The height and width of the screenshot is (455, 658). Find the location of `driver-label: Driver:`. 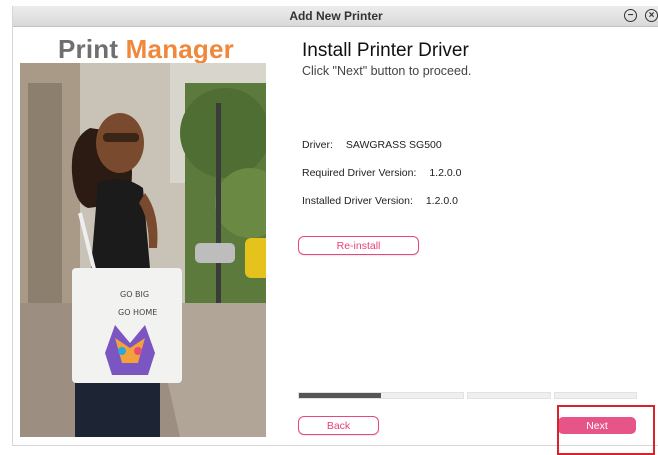

driver-label: Driver: is located at coordinates (317, 145).